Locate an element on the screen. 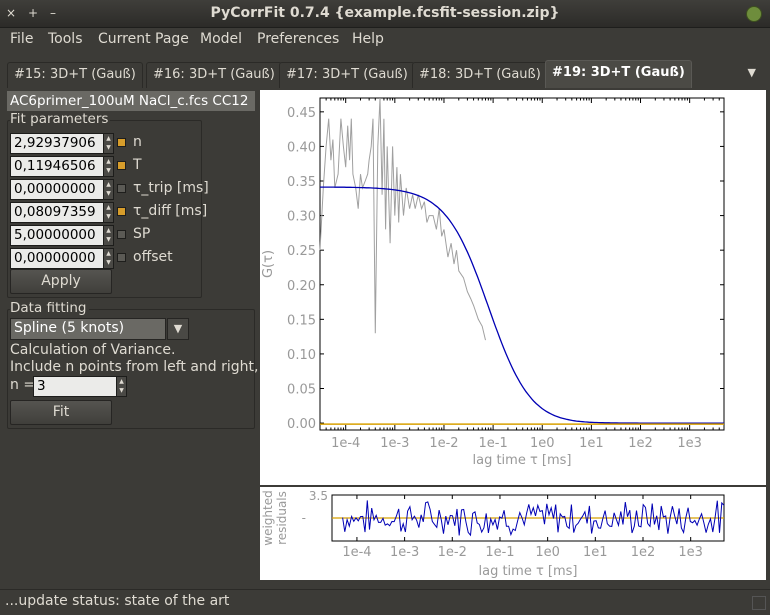 The height and width of the screenshot is (615, 770). n-points-input: 3 is located at coordinates (75, 386).